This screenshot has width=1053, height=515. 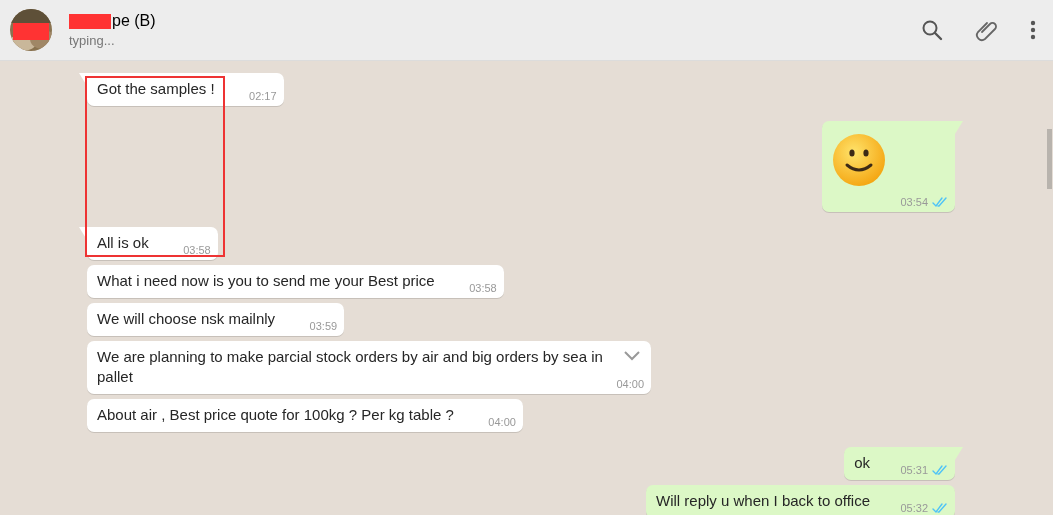 I want to click on message-time: 03:59, so click(x=323, y=326).